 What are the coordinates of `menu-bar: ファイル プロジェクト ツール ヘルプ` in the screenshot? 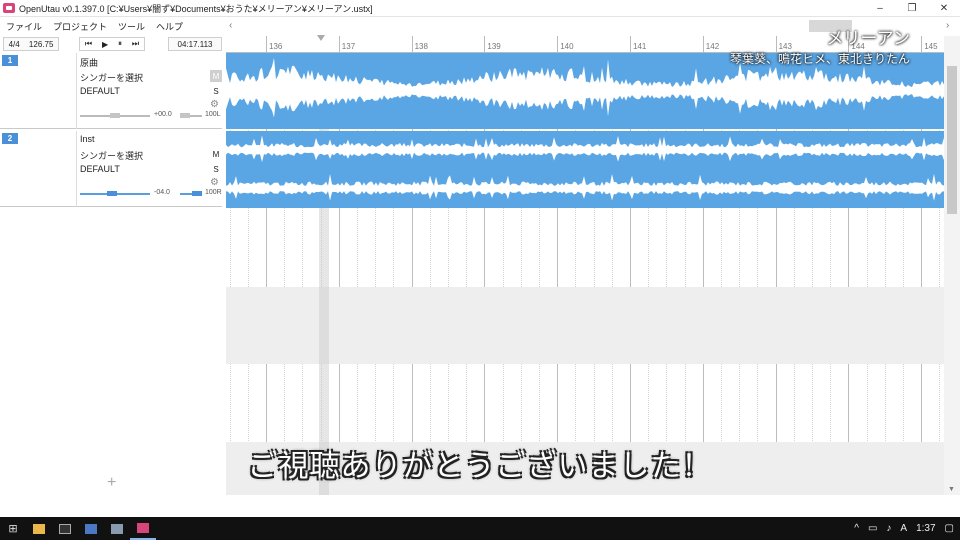 It's located at (113, 26).